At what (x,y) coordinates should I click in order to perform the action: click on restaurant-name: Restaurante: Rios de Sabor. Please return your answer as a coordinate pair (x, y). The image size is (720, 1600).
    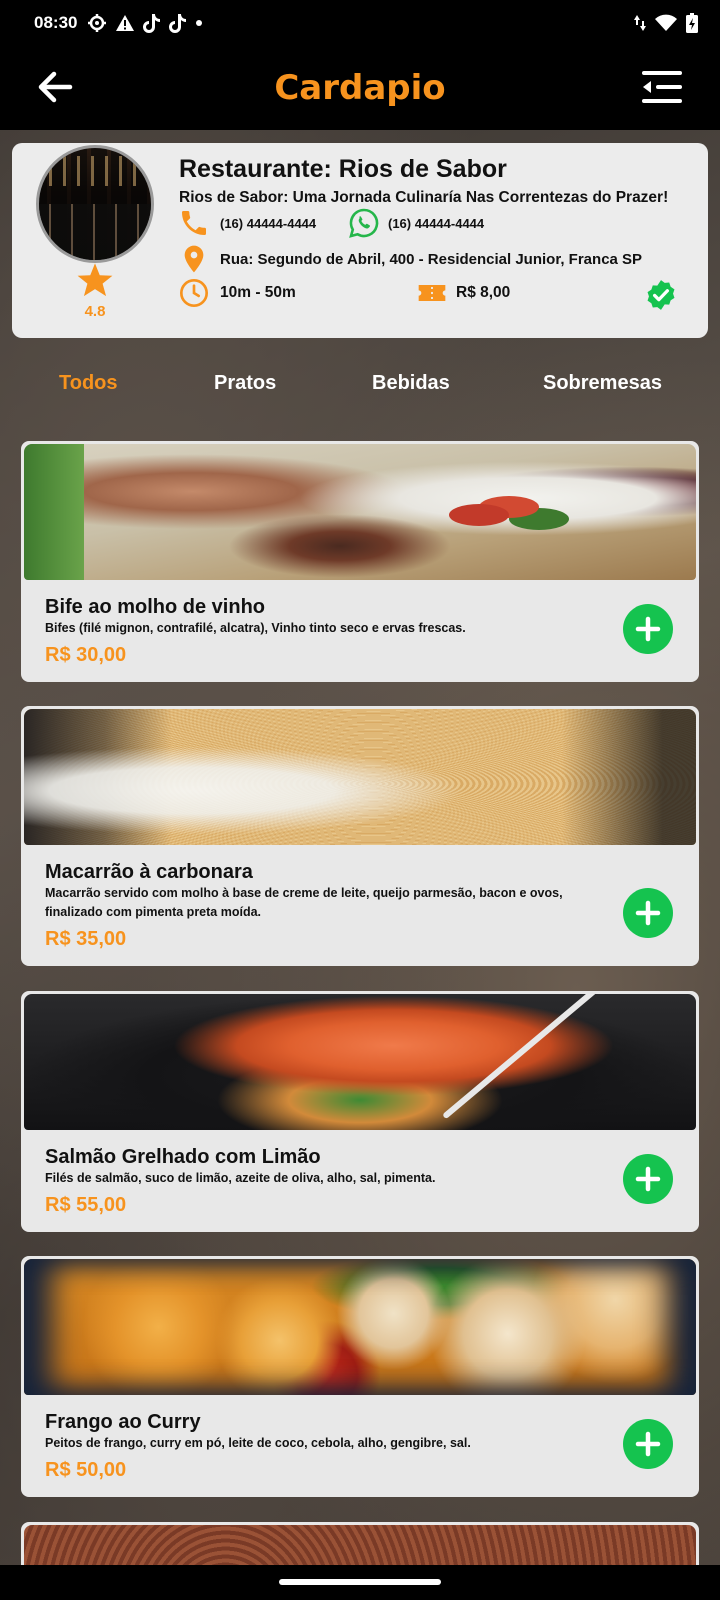
    Looking at the image, I should click on (343, 169).